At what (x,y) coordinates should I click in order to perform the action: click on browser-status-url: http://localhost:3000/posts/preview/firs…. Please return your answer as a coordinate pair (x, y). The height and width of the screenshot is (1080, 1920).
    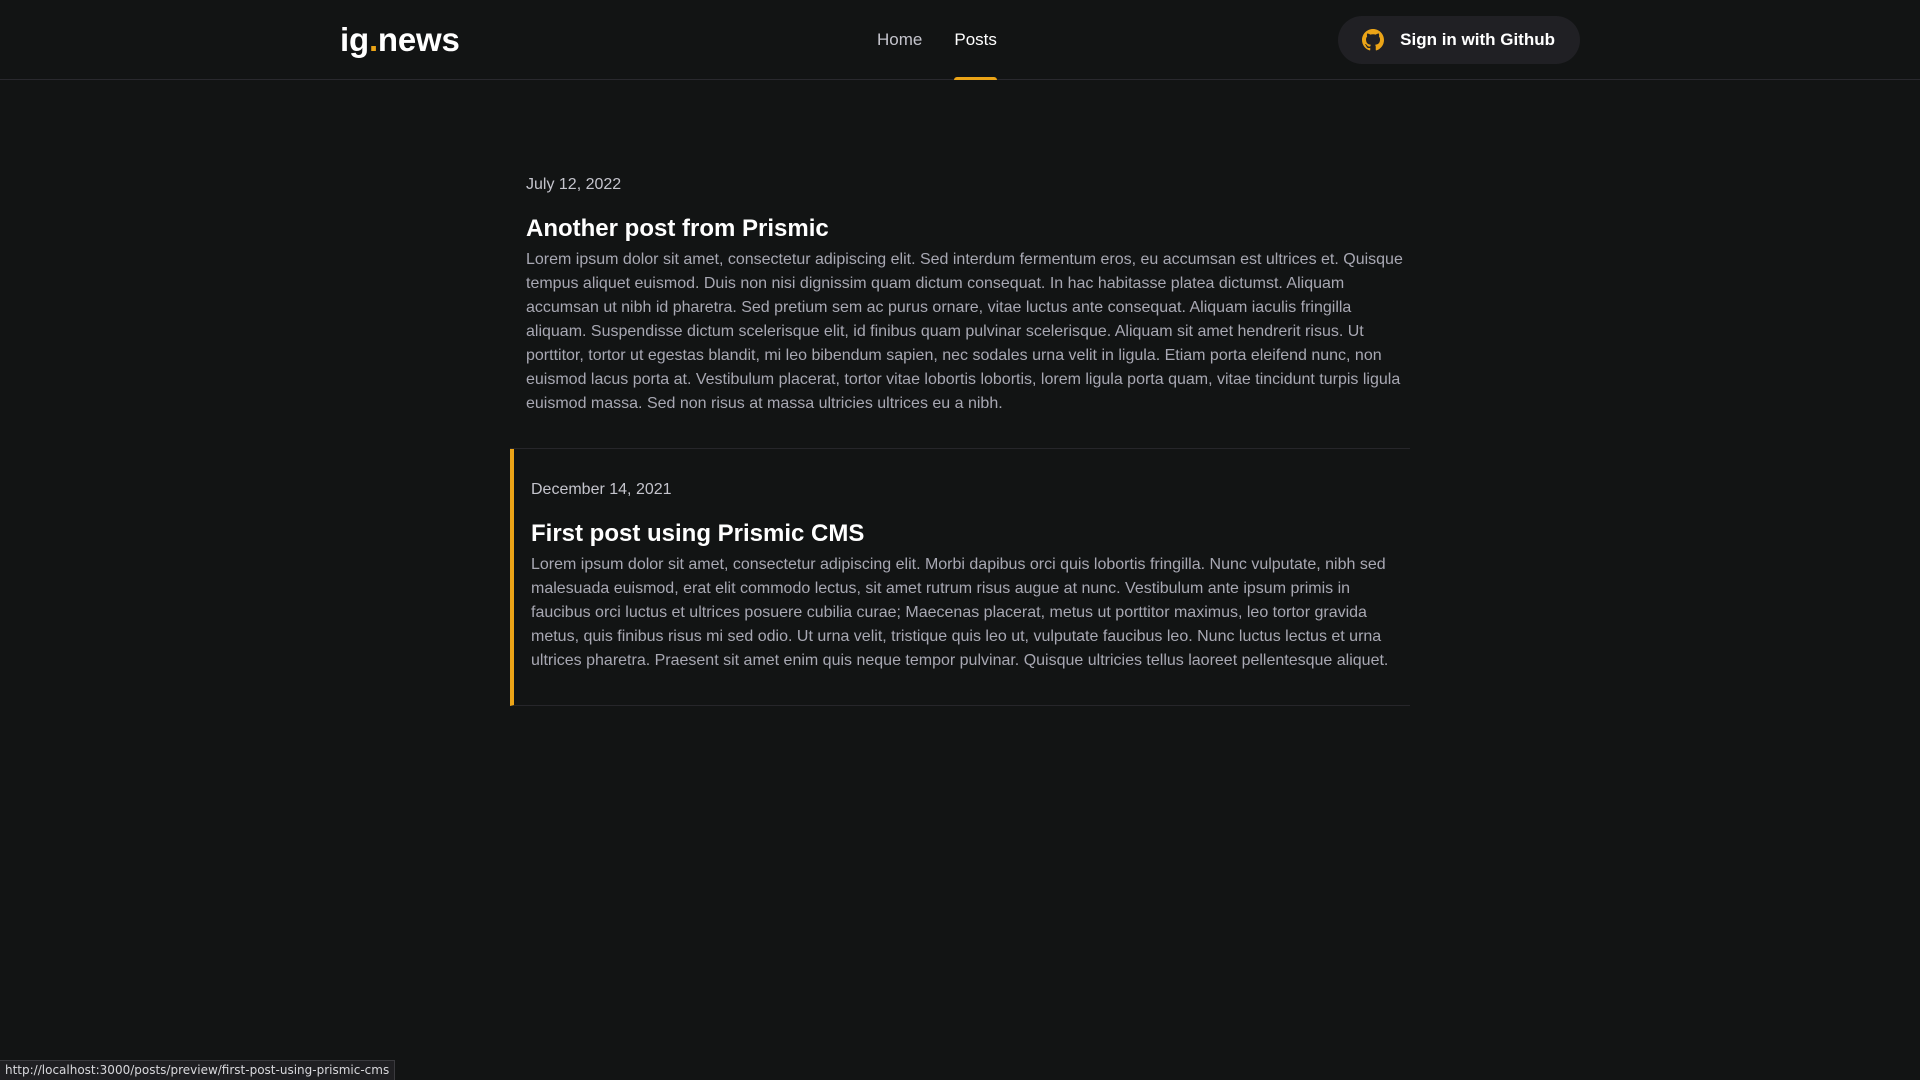
    Looking at the image, I should click on (198, 1070).